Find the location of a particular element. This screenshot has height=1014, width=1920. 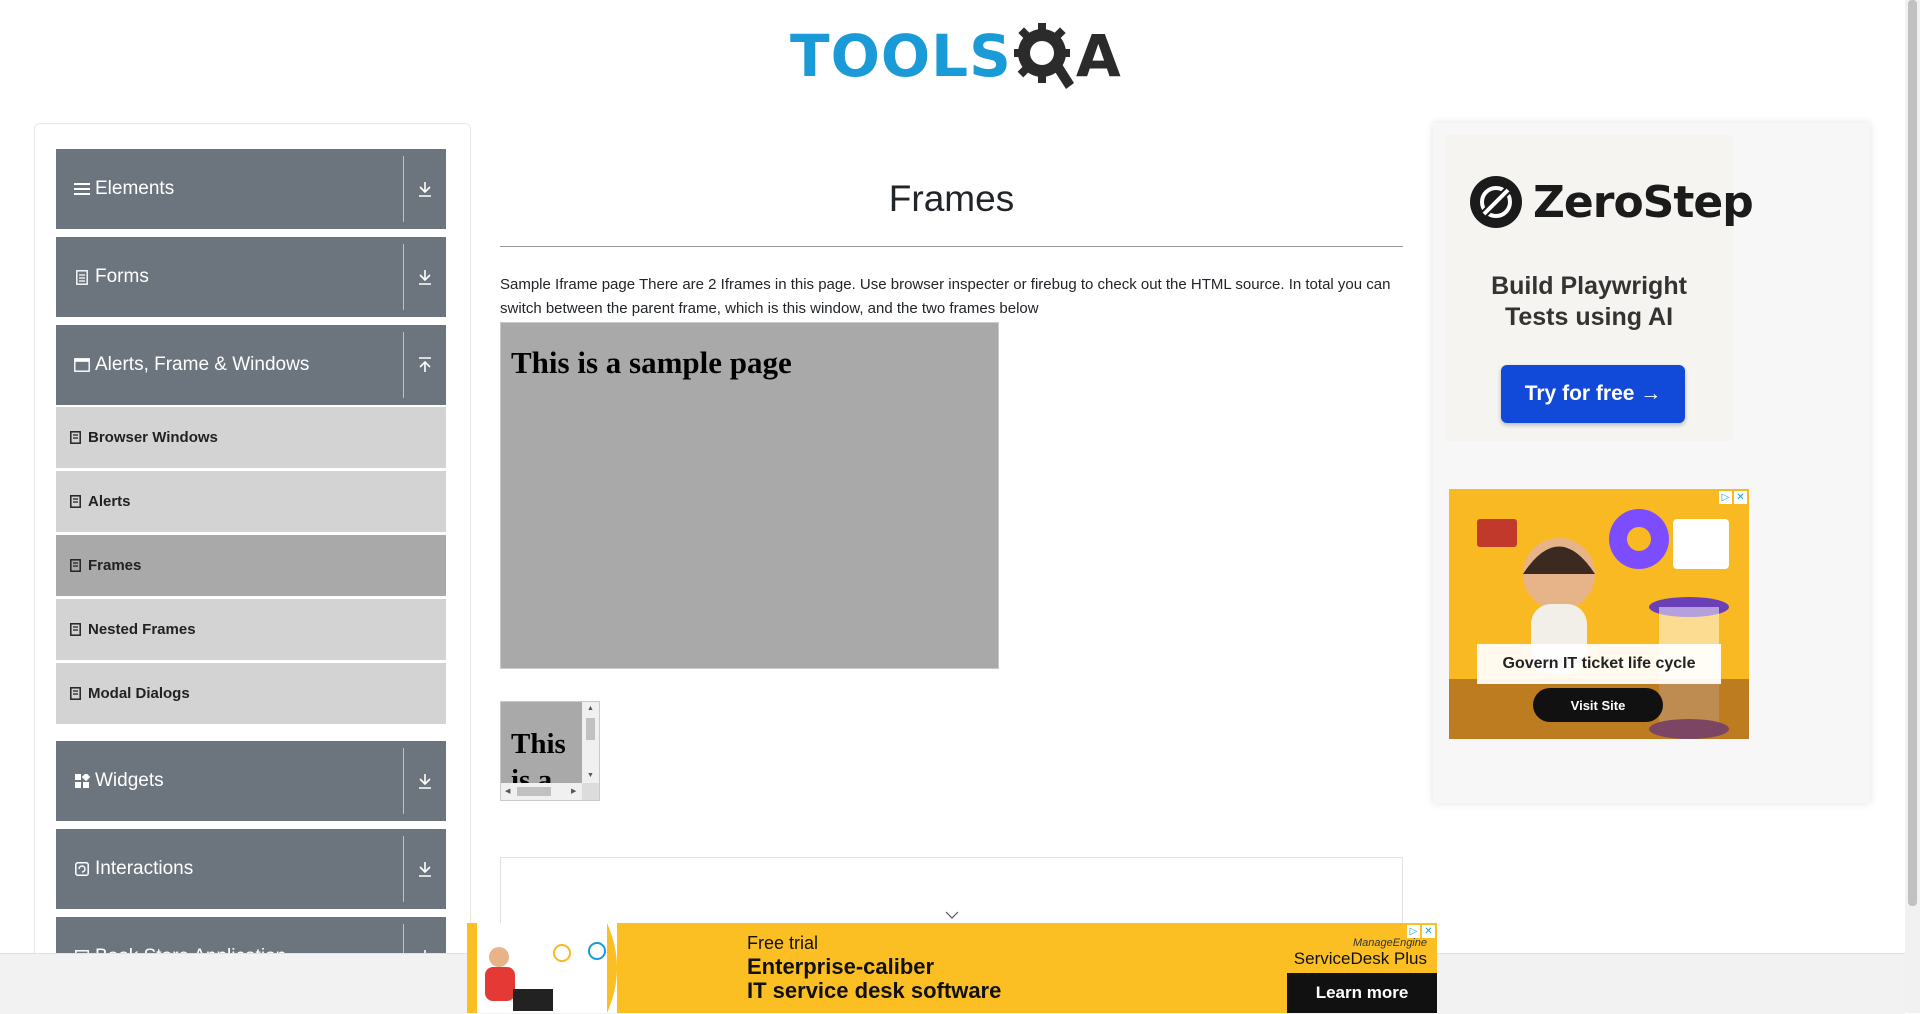

sidebar-item-modal-dialogs: Modal Dialogs is located at coordinates (251, 694).